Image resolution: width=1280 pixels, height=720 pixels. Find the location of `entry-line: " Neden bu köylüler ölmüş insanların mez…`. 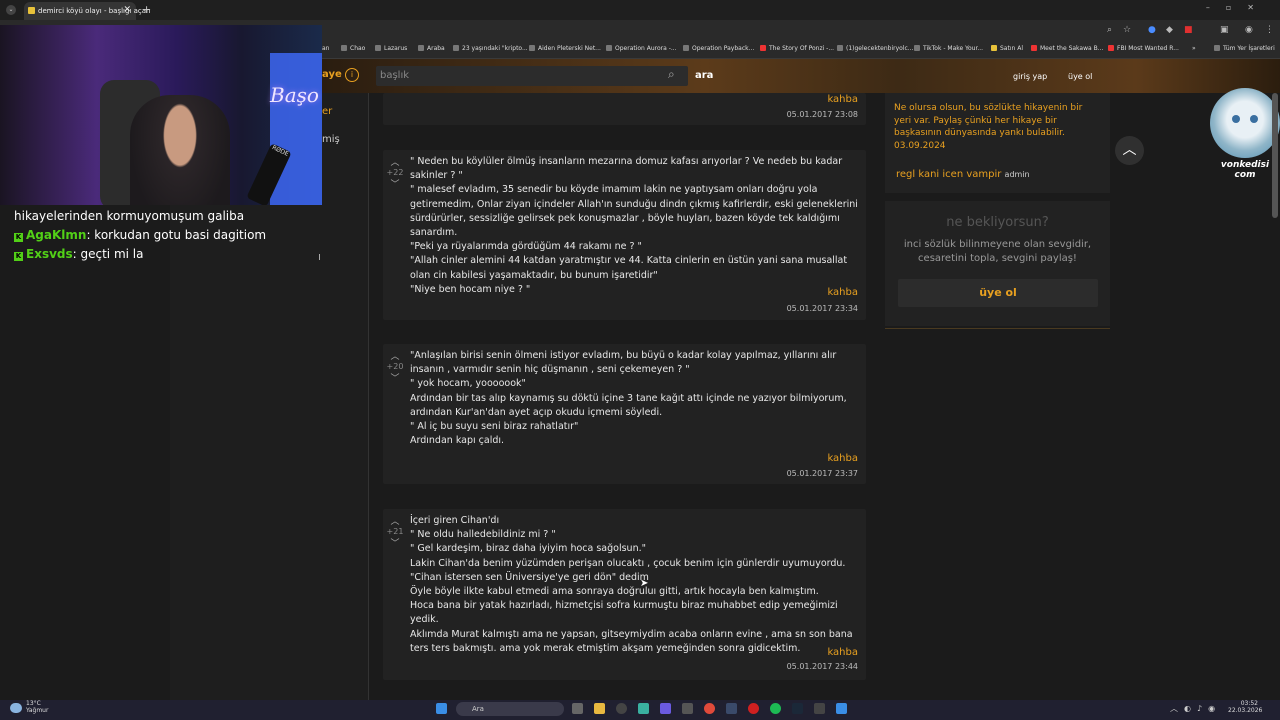

entry-line: " Neden bu köylüler ölmüş insanların mez… is located at coordinates (626, 169).